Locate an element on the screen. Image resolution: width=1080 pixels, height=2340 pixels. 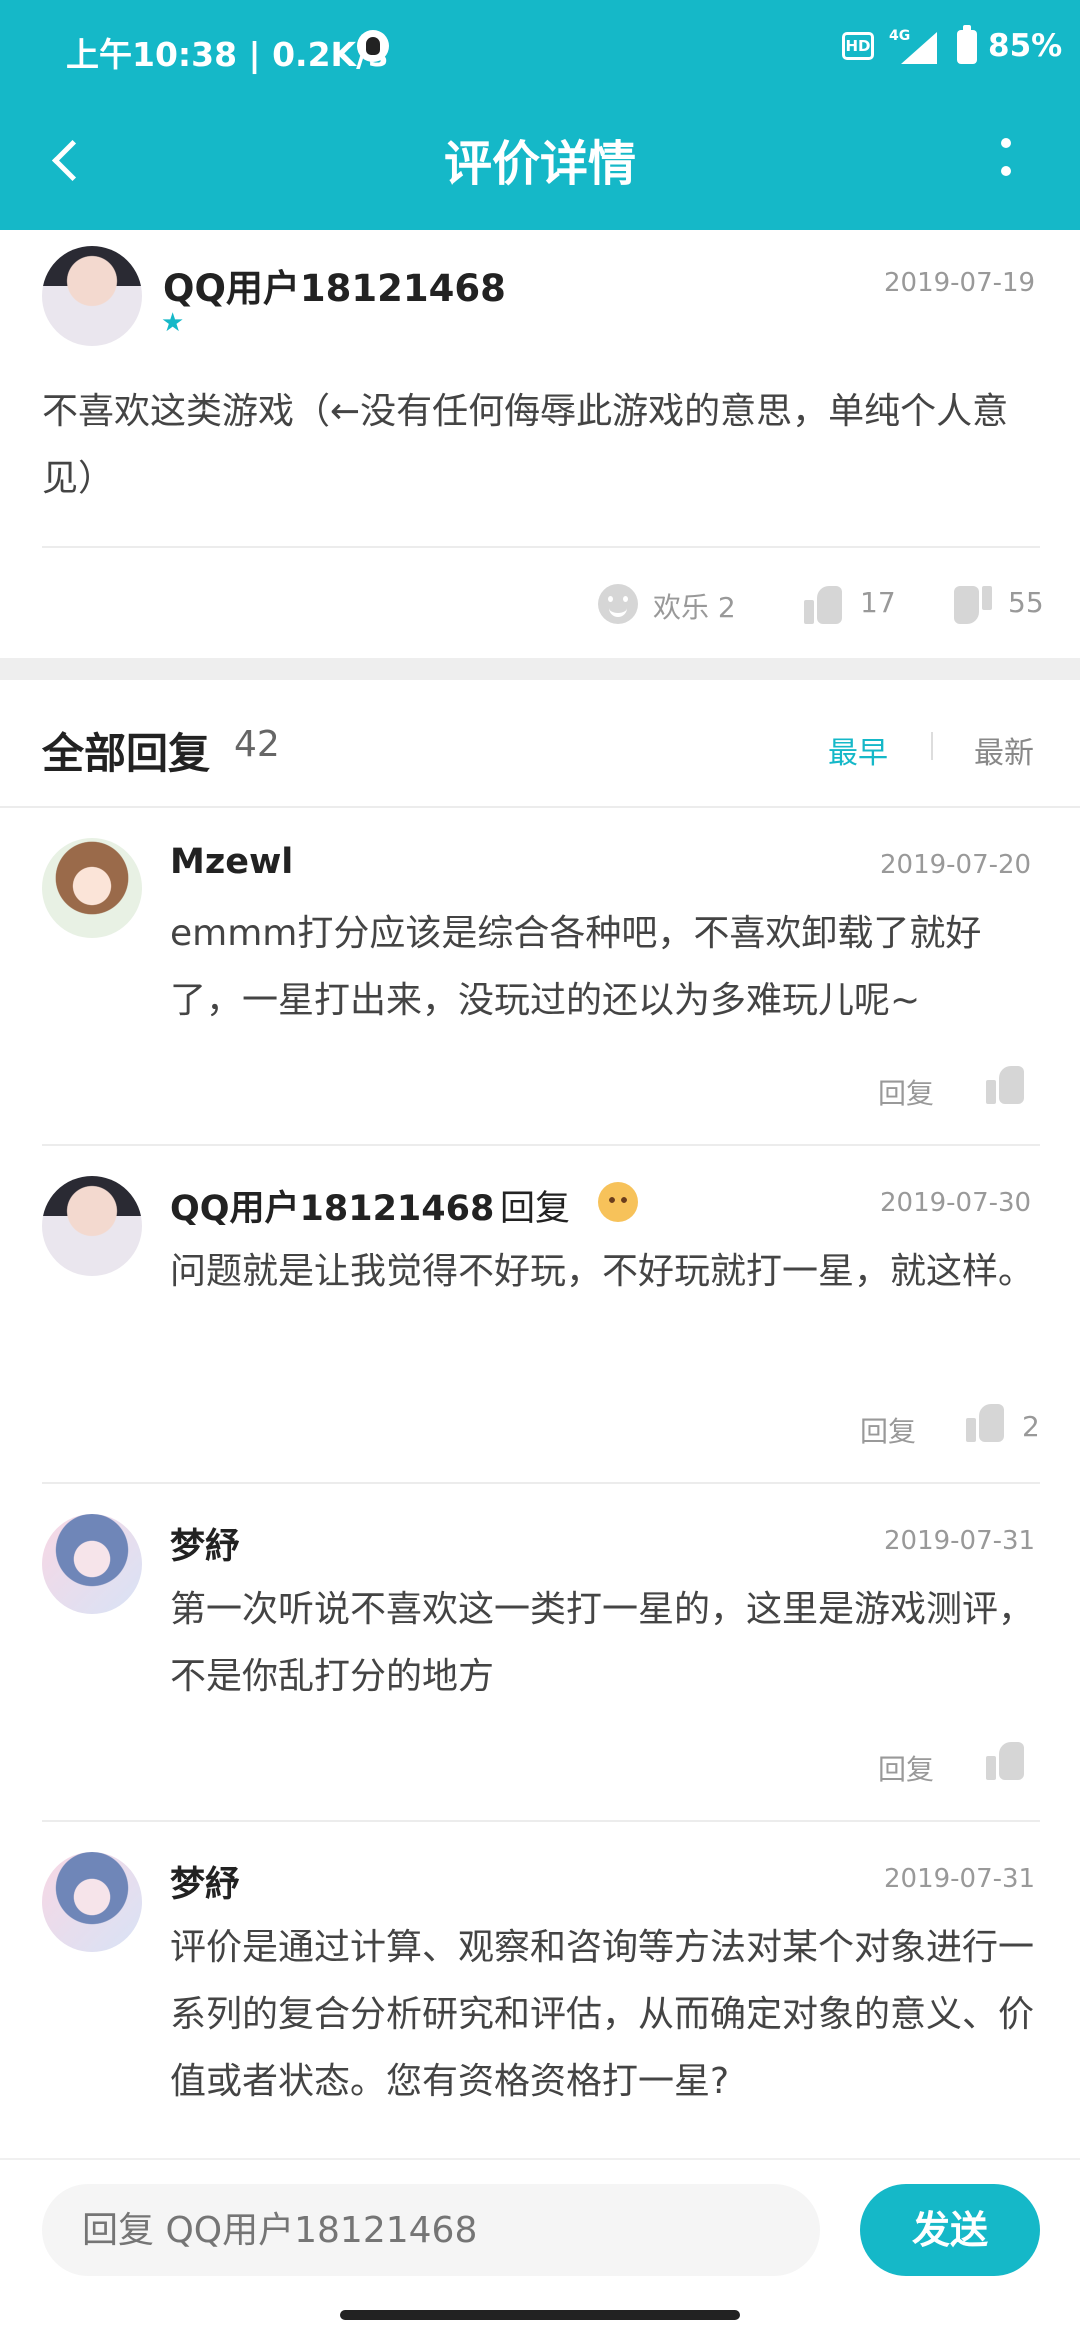
replies-title: 全部回复 is located at coordinates (126, 753).